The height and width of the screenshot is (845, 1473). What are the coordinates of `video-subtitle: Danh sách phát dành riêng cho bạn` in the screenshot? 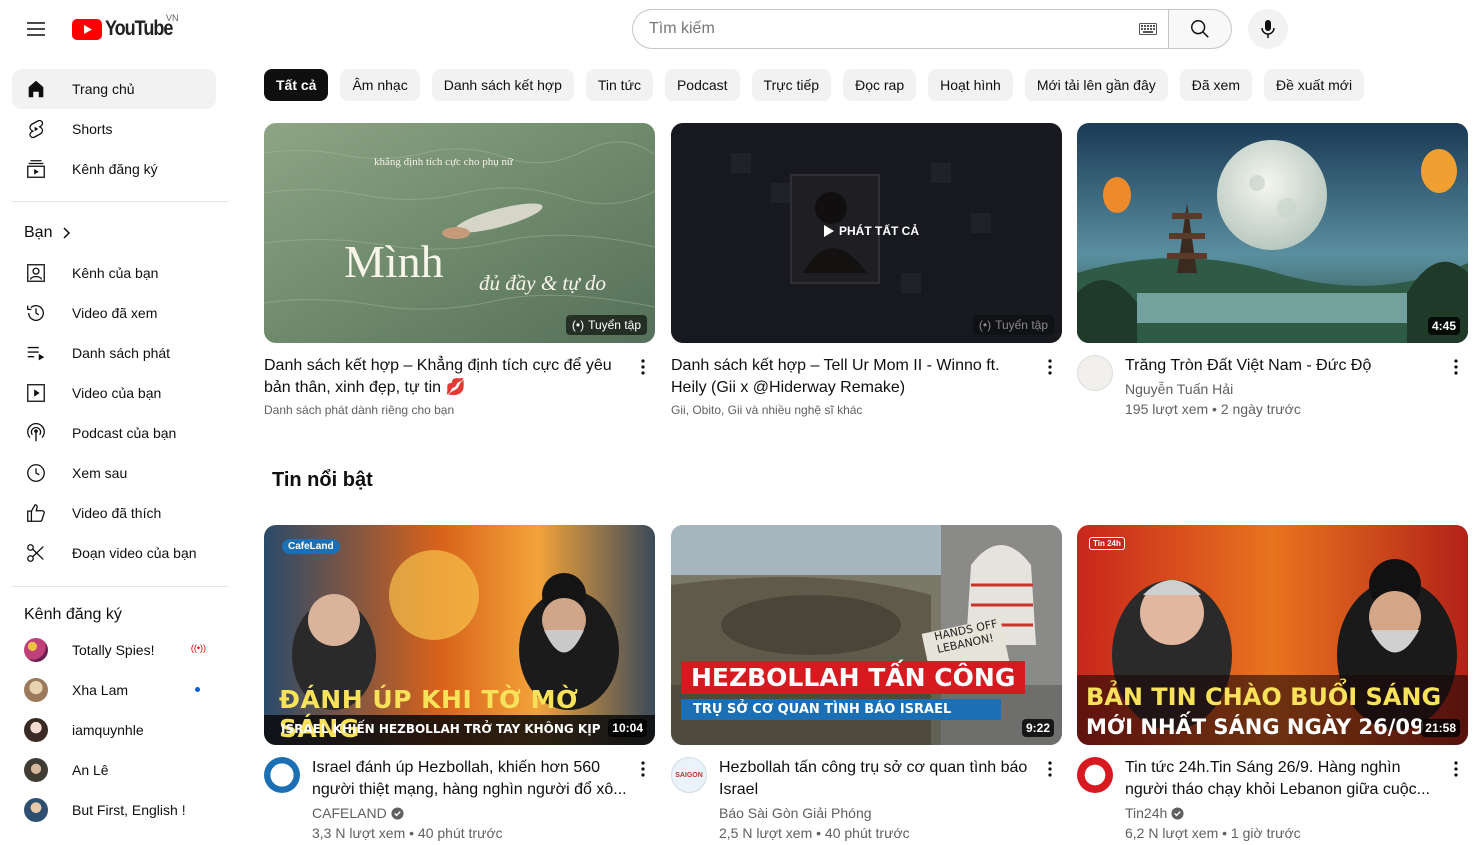 It's located at (359, 410).